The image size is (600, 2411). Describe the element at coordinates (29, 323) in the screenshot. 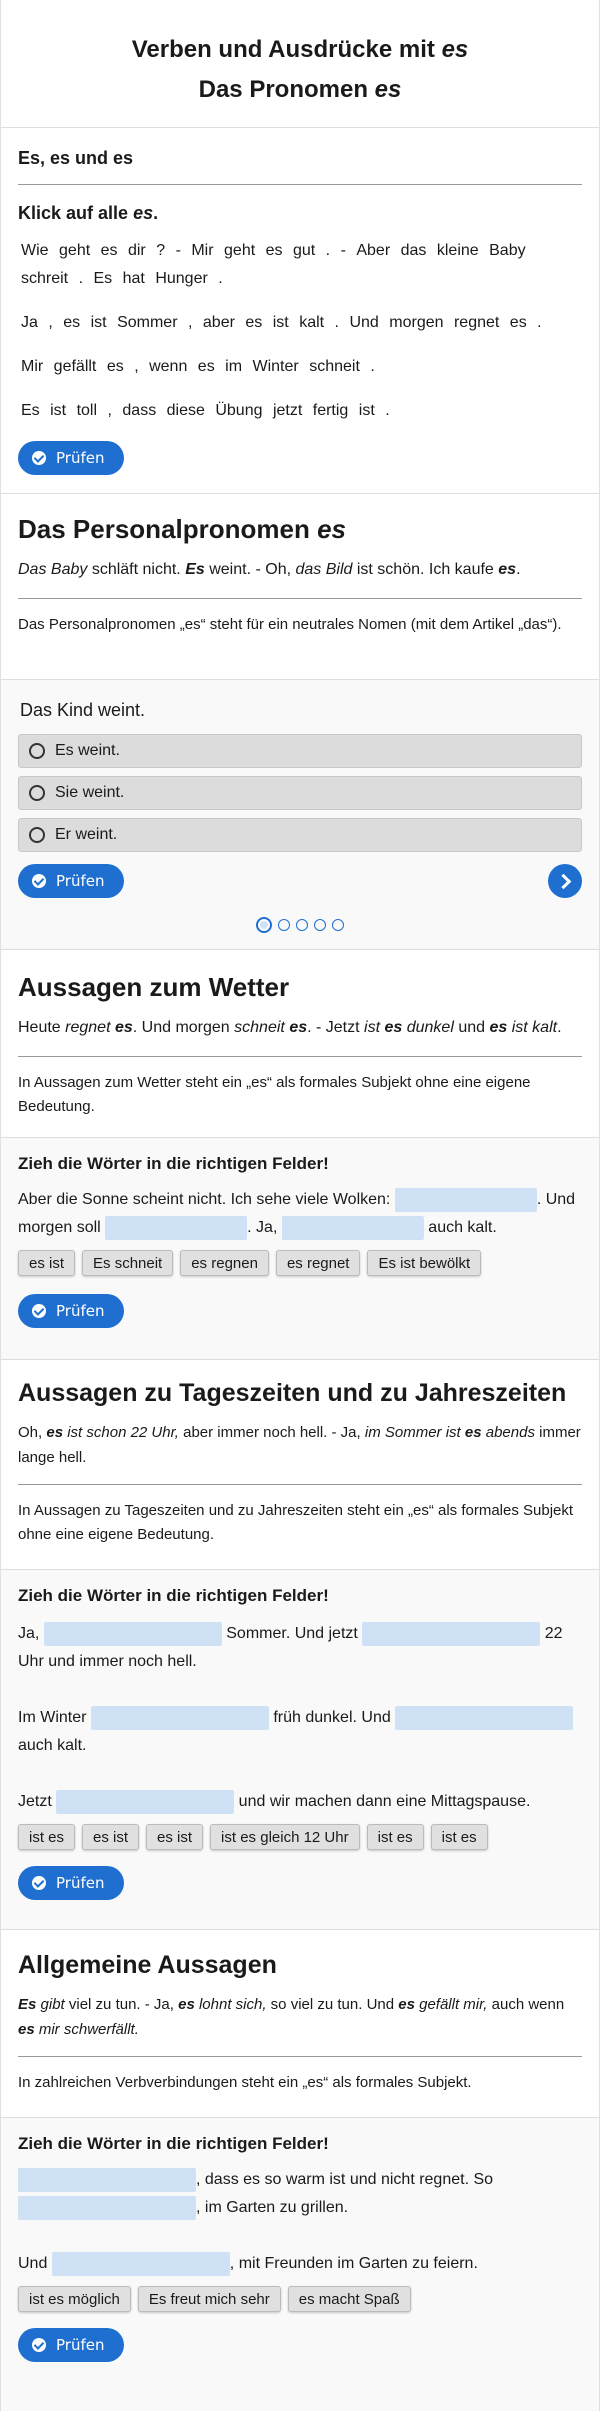

I see `clickable-word: Ja` at that location.